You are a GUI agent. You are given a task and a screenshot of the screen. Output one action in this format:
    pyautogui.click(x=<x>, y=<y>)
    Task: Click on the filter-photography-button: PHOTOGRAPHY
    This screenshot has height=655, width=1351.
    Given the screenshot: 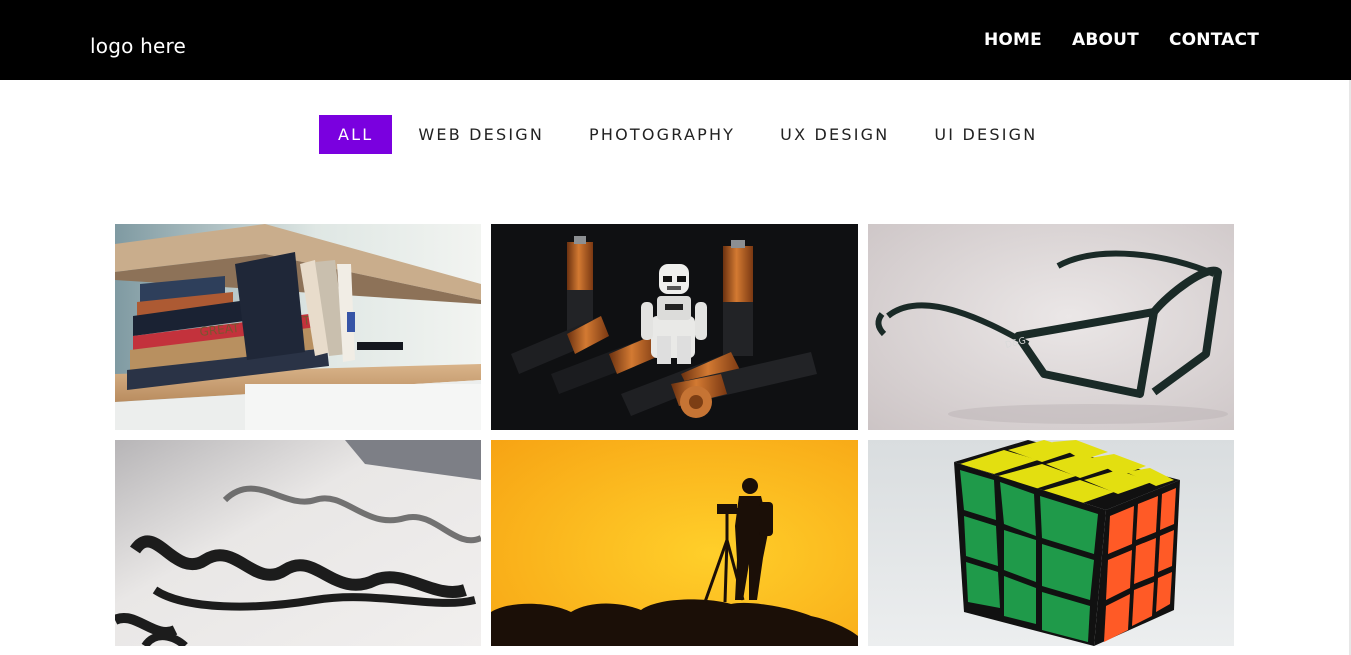 What is the action you would take?
    pyautogui.click(x=662, y=134)
    